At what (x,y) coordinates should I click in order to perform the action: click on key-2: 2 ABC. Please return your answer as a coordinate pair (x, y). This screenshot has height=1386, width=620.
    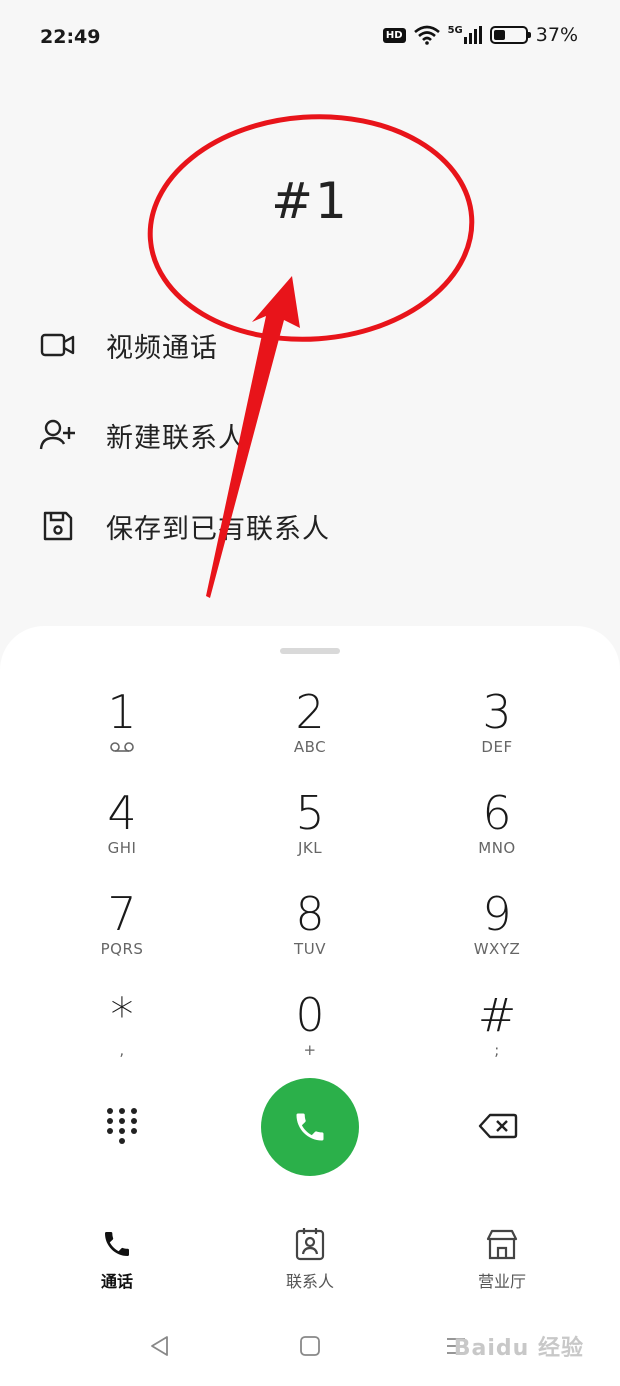
    Looking at the image, I should click on (310, 731).